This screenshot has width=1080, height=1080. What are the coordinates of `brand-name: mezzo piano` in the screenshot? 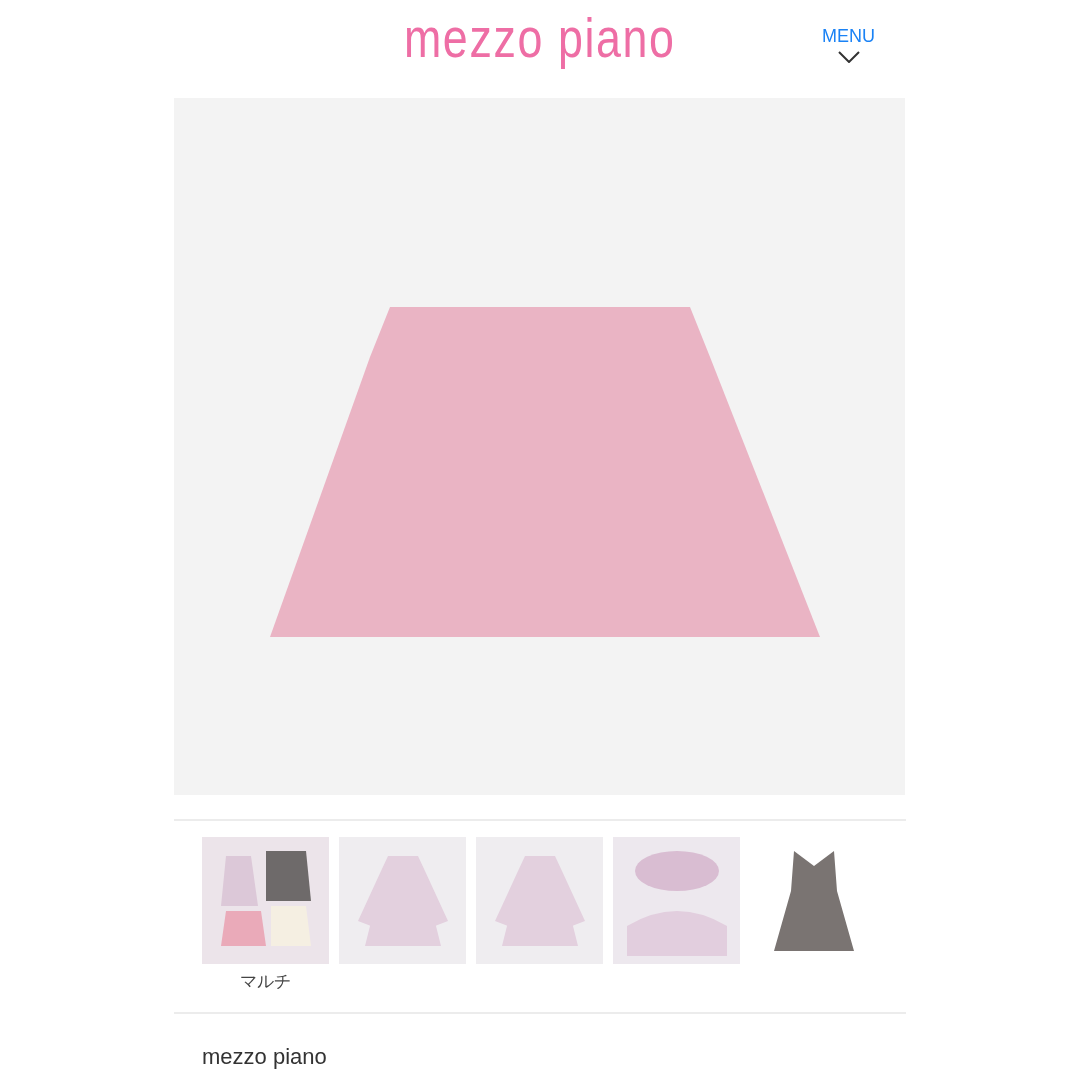 It's located at (265, 1057).